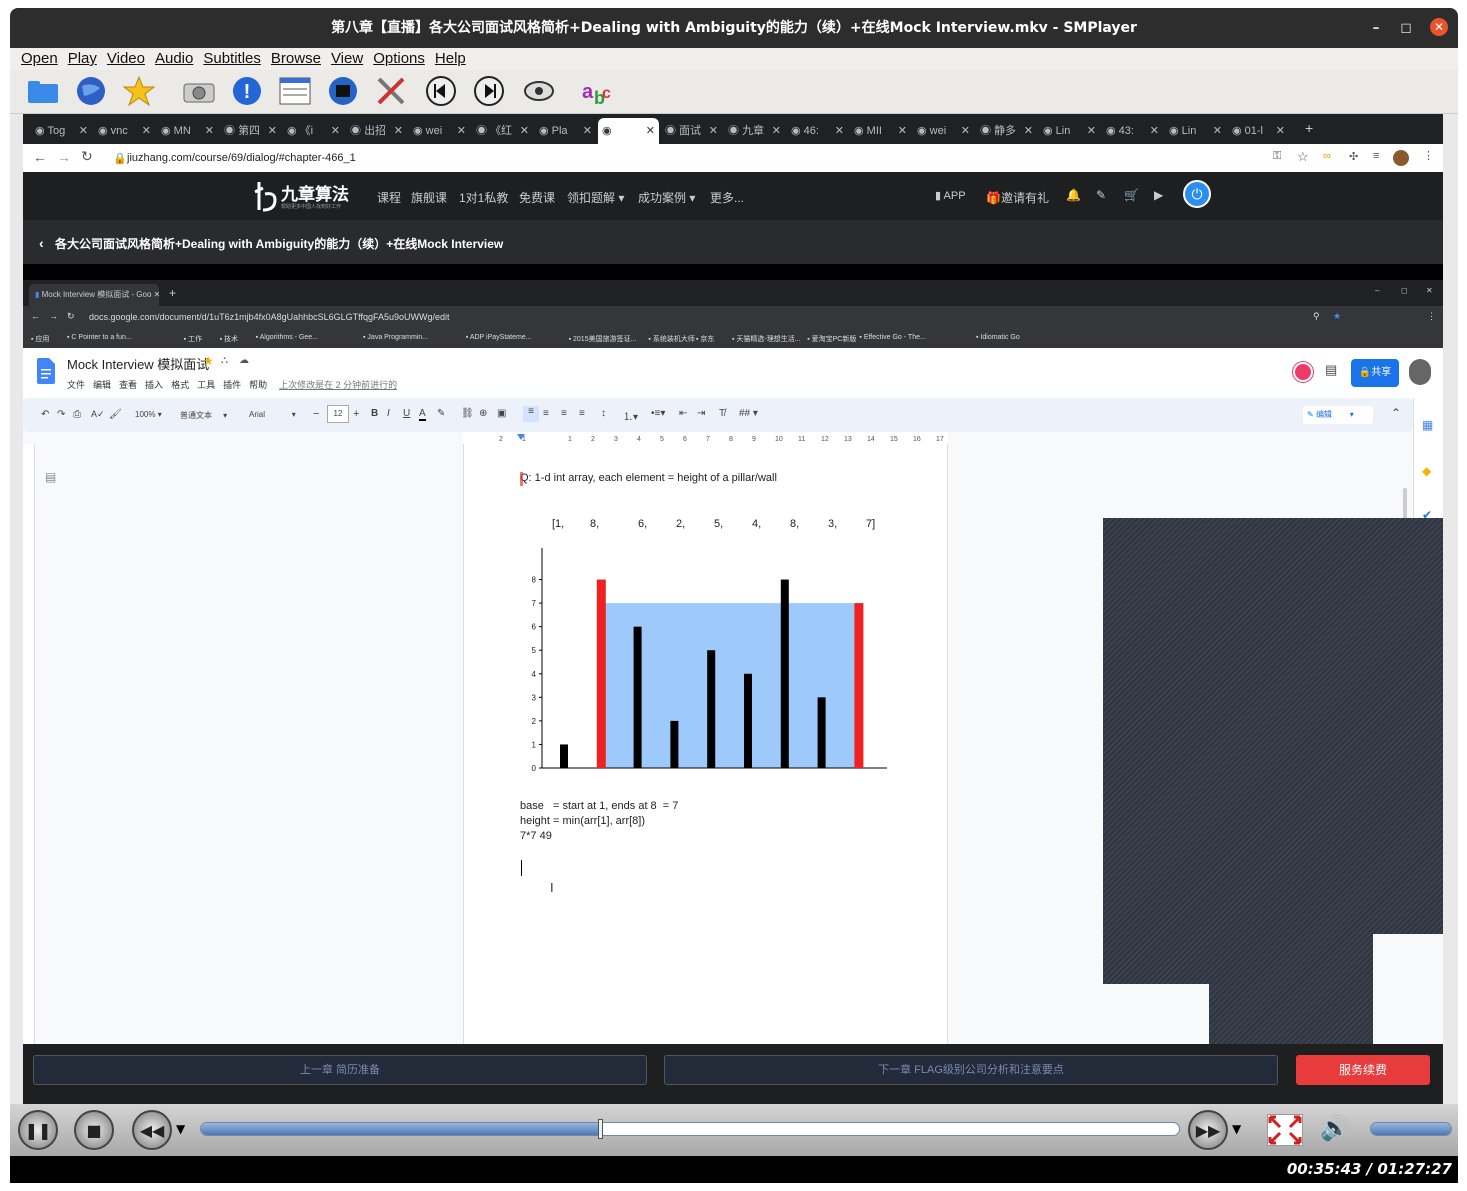  Describe the element at coordinates (232, 385) in the screenshot. I see `gdoc-menu-addons: 插件` at that location.